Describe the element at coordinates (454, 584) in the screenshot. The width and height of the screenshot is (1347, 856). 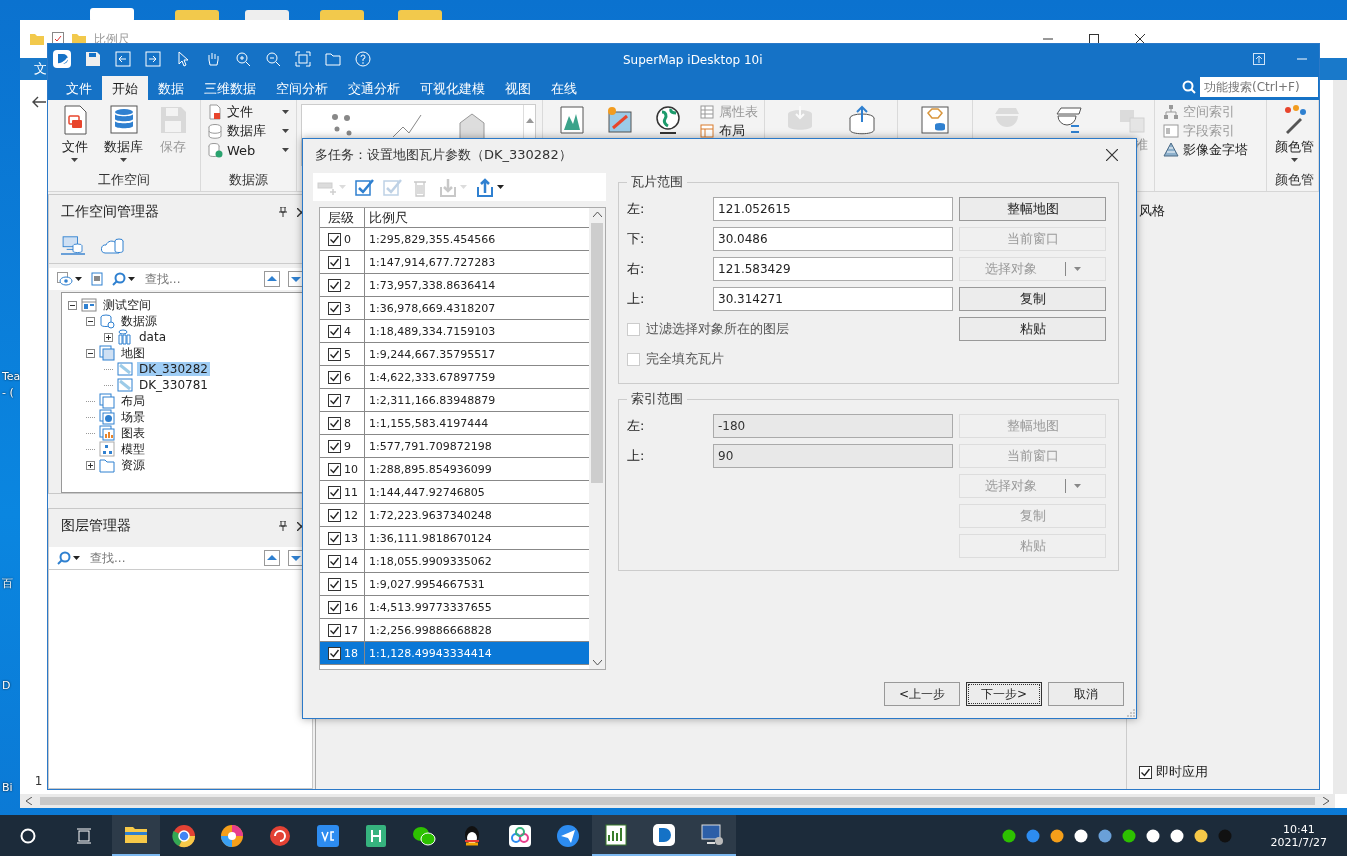
I see `table-row: 15 1:9,027.9954667531` at that location.